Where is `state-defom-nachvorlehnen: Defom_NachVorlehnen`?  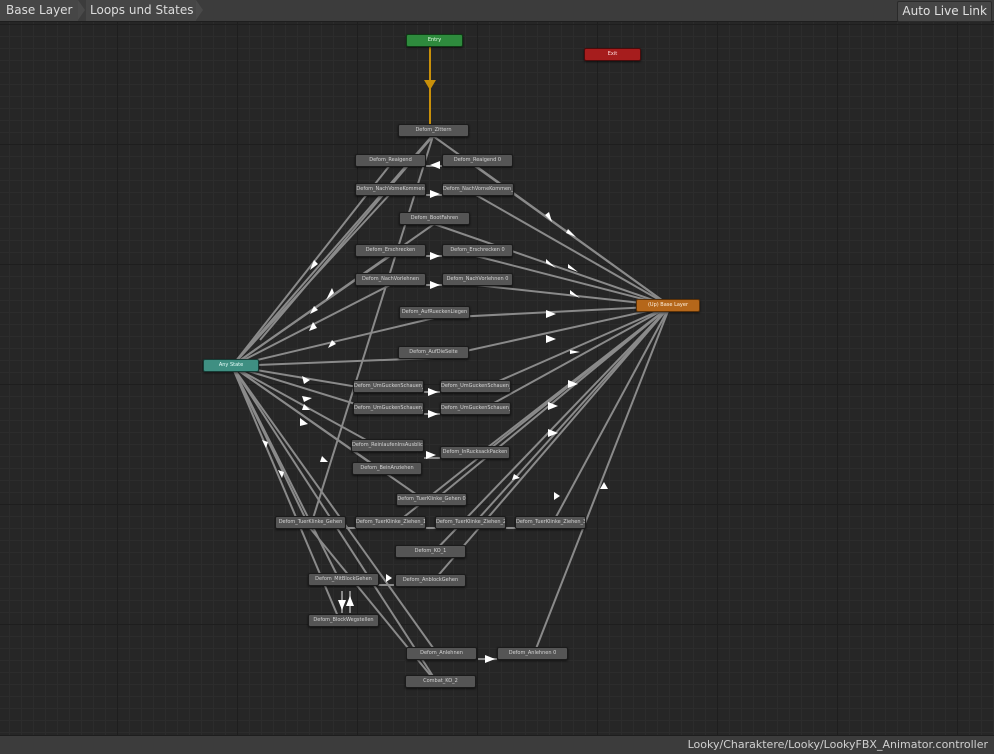
state-defom-nachvorlehnen: Defom_NachVorlehnen is located at coordinates (390, 279).